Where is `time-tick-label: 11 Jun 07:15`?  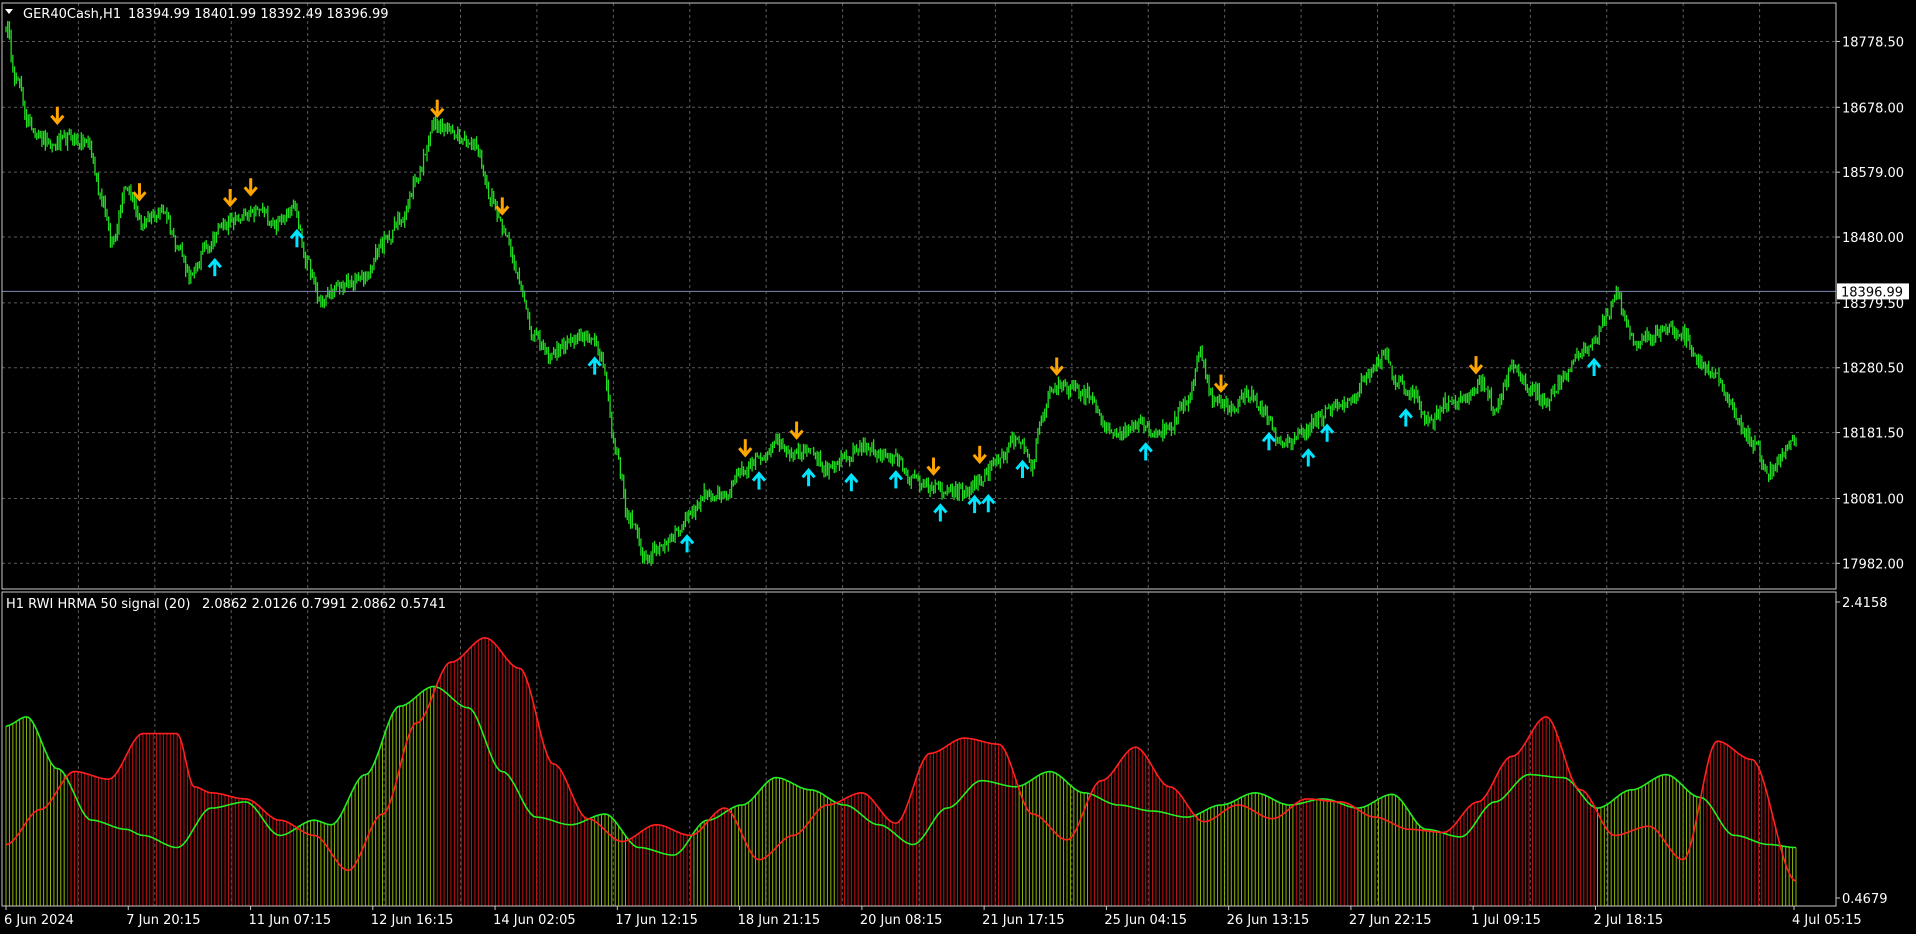 time-tick-label: 11 Jun 07:15 is located at coordinates (290, 920).